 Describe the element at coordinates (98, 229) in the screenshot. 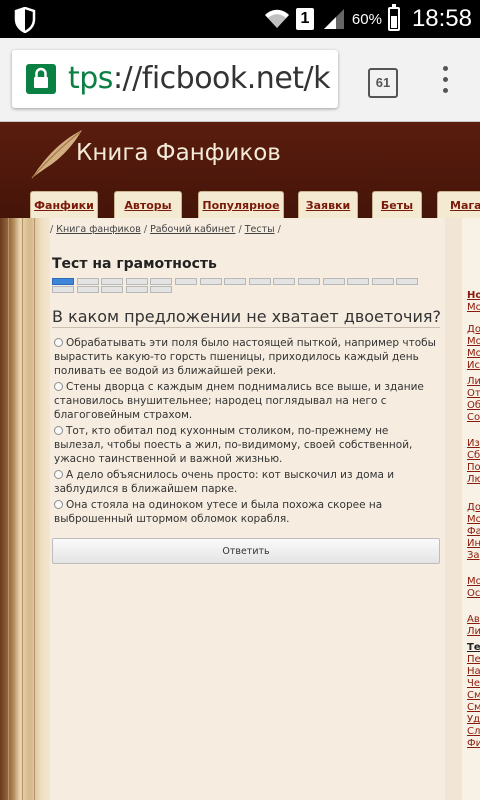

I see `breadcrumb-link-home: Книга фанфиков` at that location.